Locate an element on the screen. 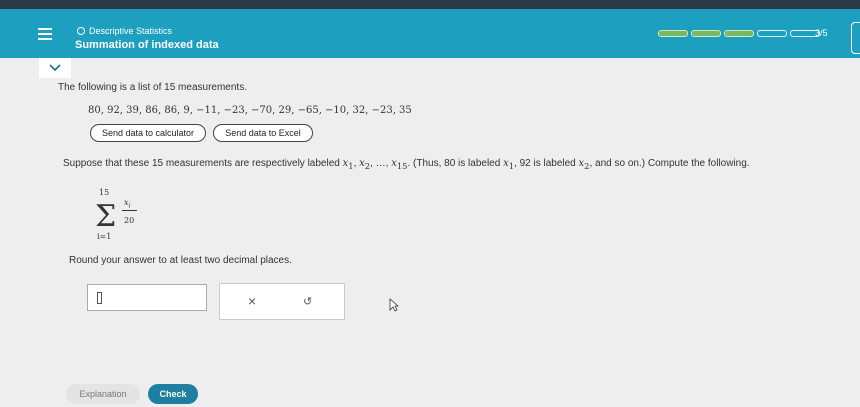 The height and width of the screenshot is (407, 860). collapse-button is located at coordinates (55, 68).